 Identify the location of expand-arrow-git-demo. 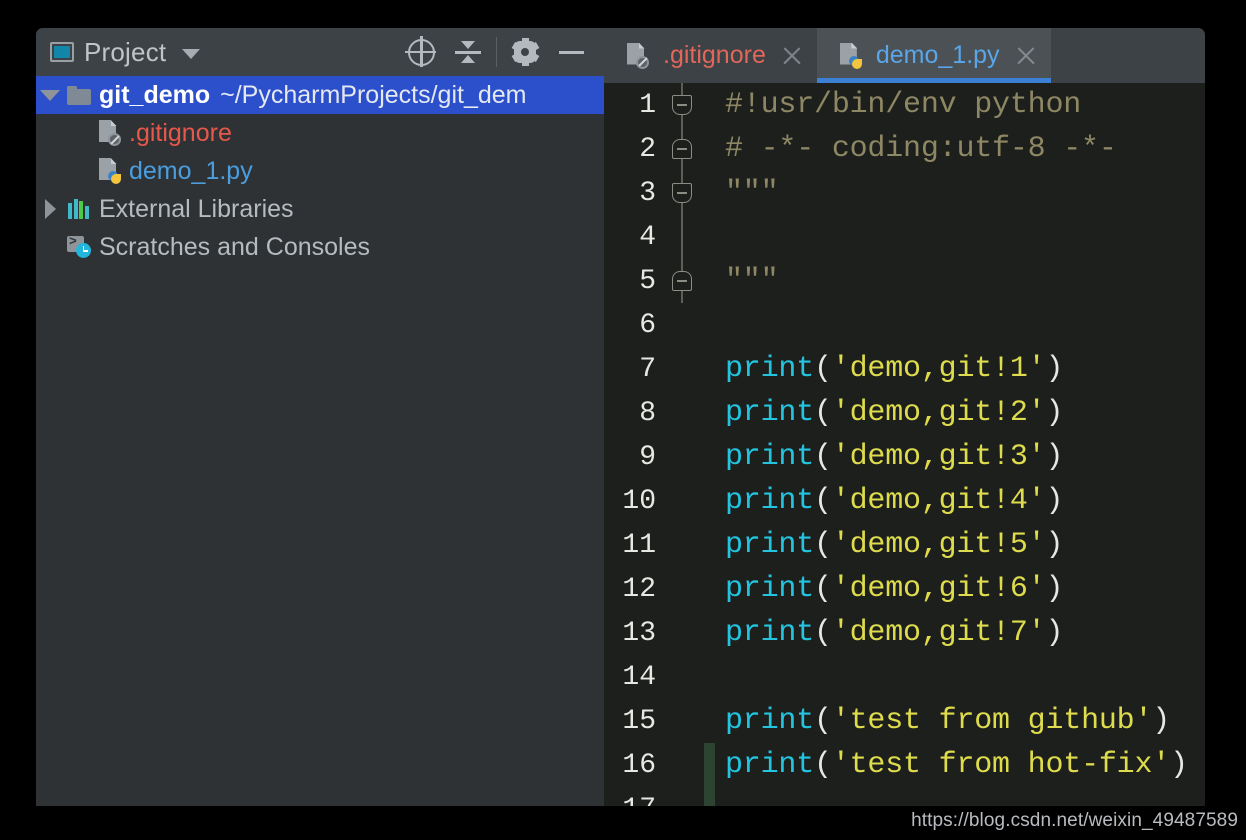
(50, 95).